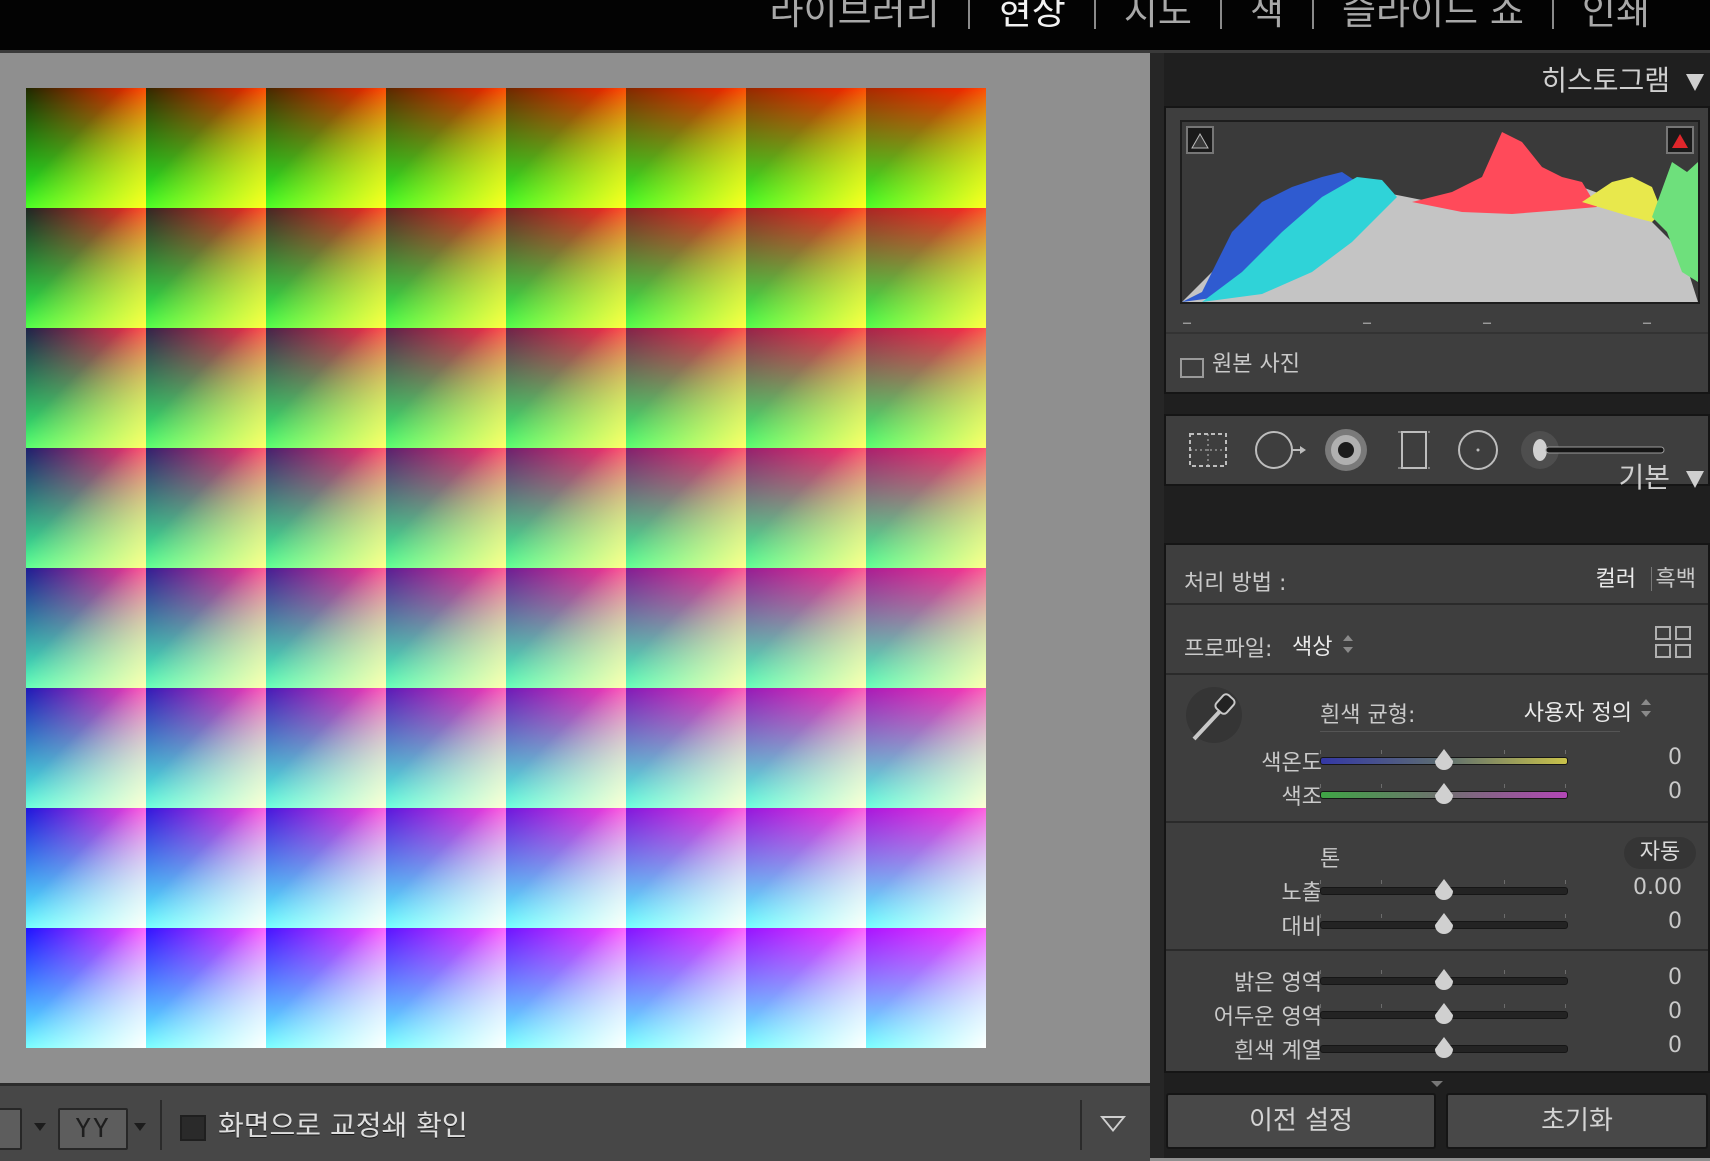  Describe the element at coordinates (1616, 577) in the screenshot. I see `treatment-color-option: 컬러` at that location.